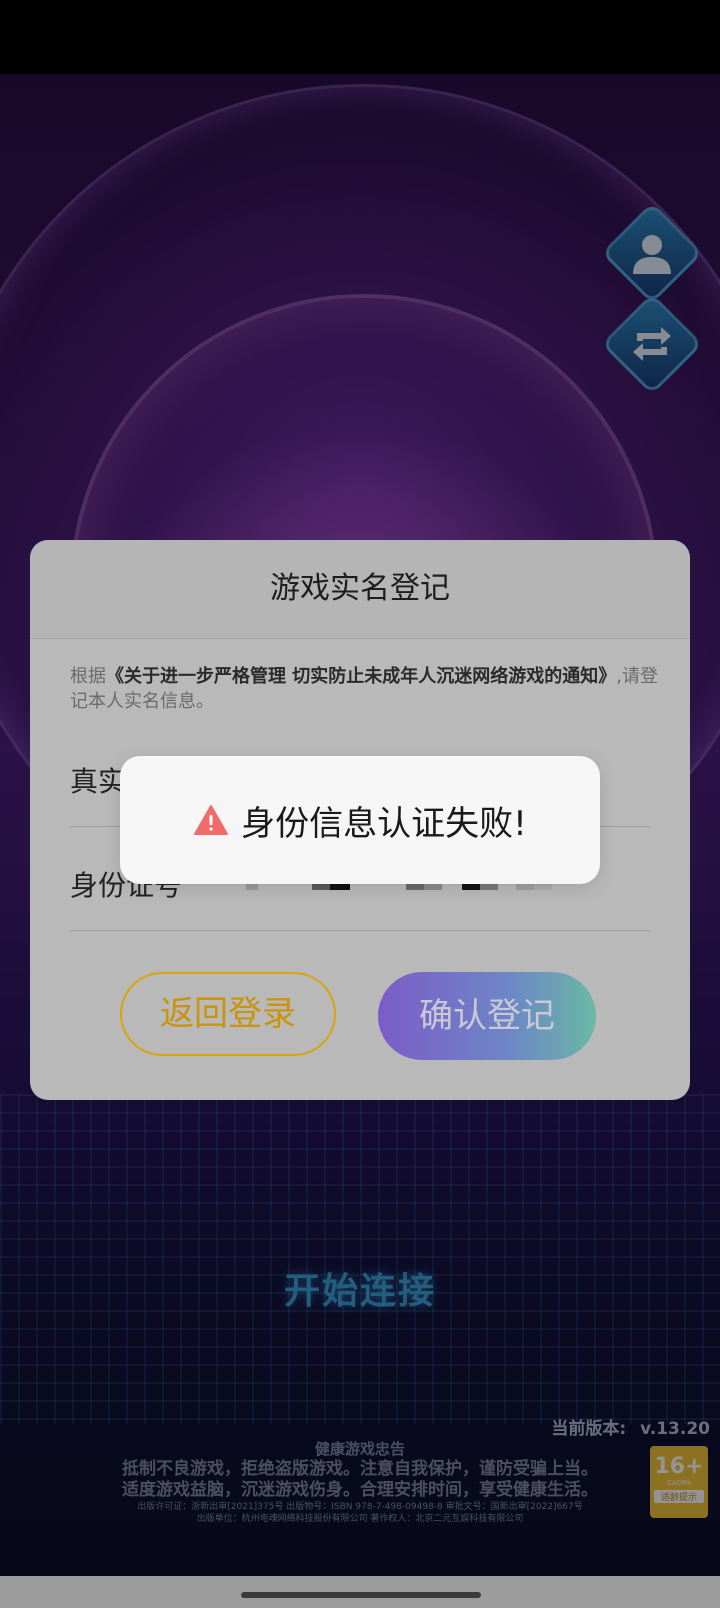 The image size is (720, 1608). I want to click on dialog-title: 游戏实名登记, so click(360, 589).